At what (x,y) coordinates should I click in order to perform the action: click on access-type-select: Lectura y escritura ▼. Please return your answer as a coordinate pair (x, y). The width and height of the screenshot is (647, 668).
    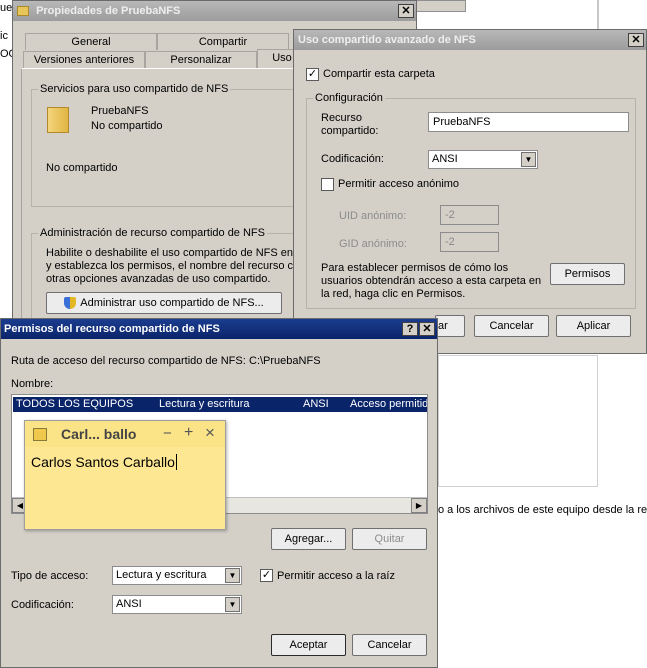
    Looking at the image, I should click on (177, 575).